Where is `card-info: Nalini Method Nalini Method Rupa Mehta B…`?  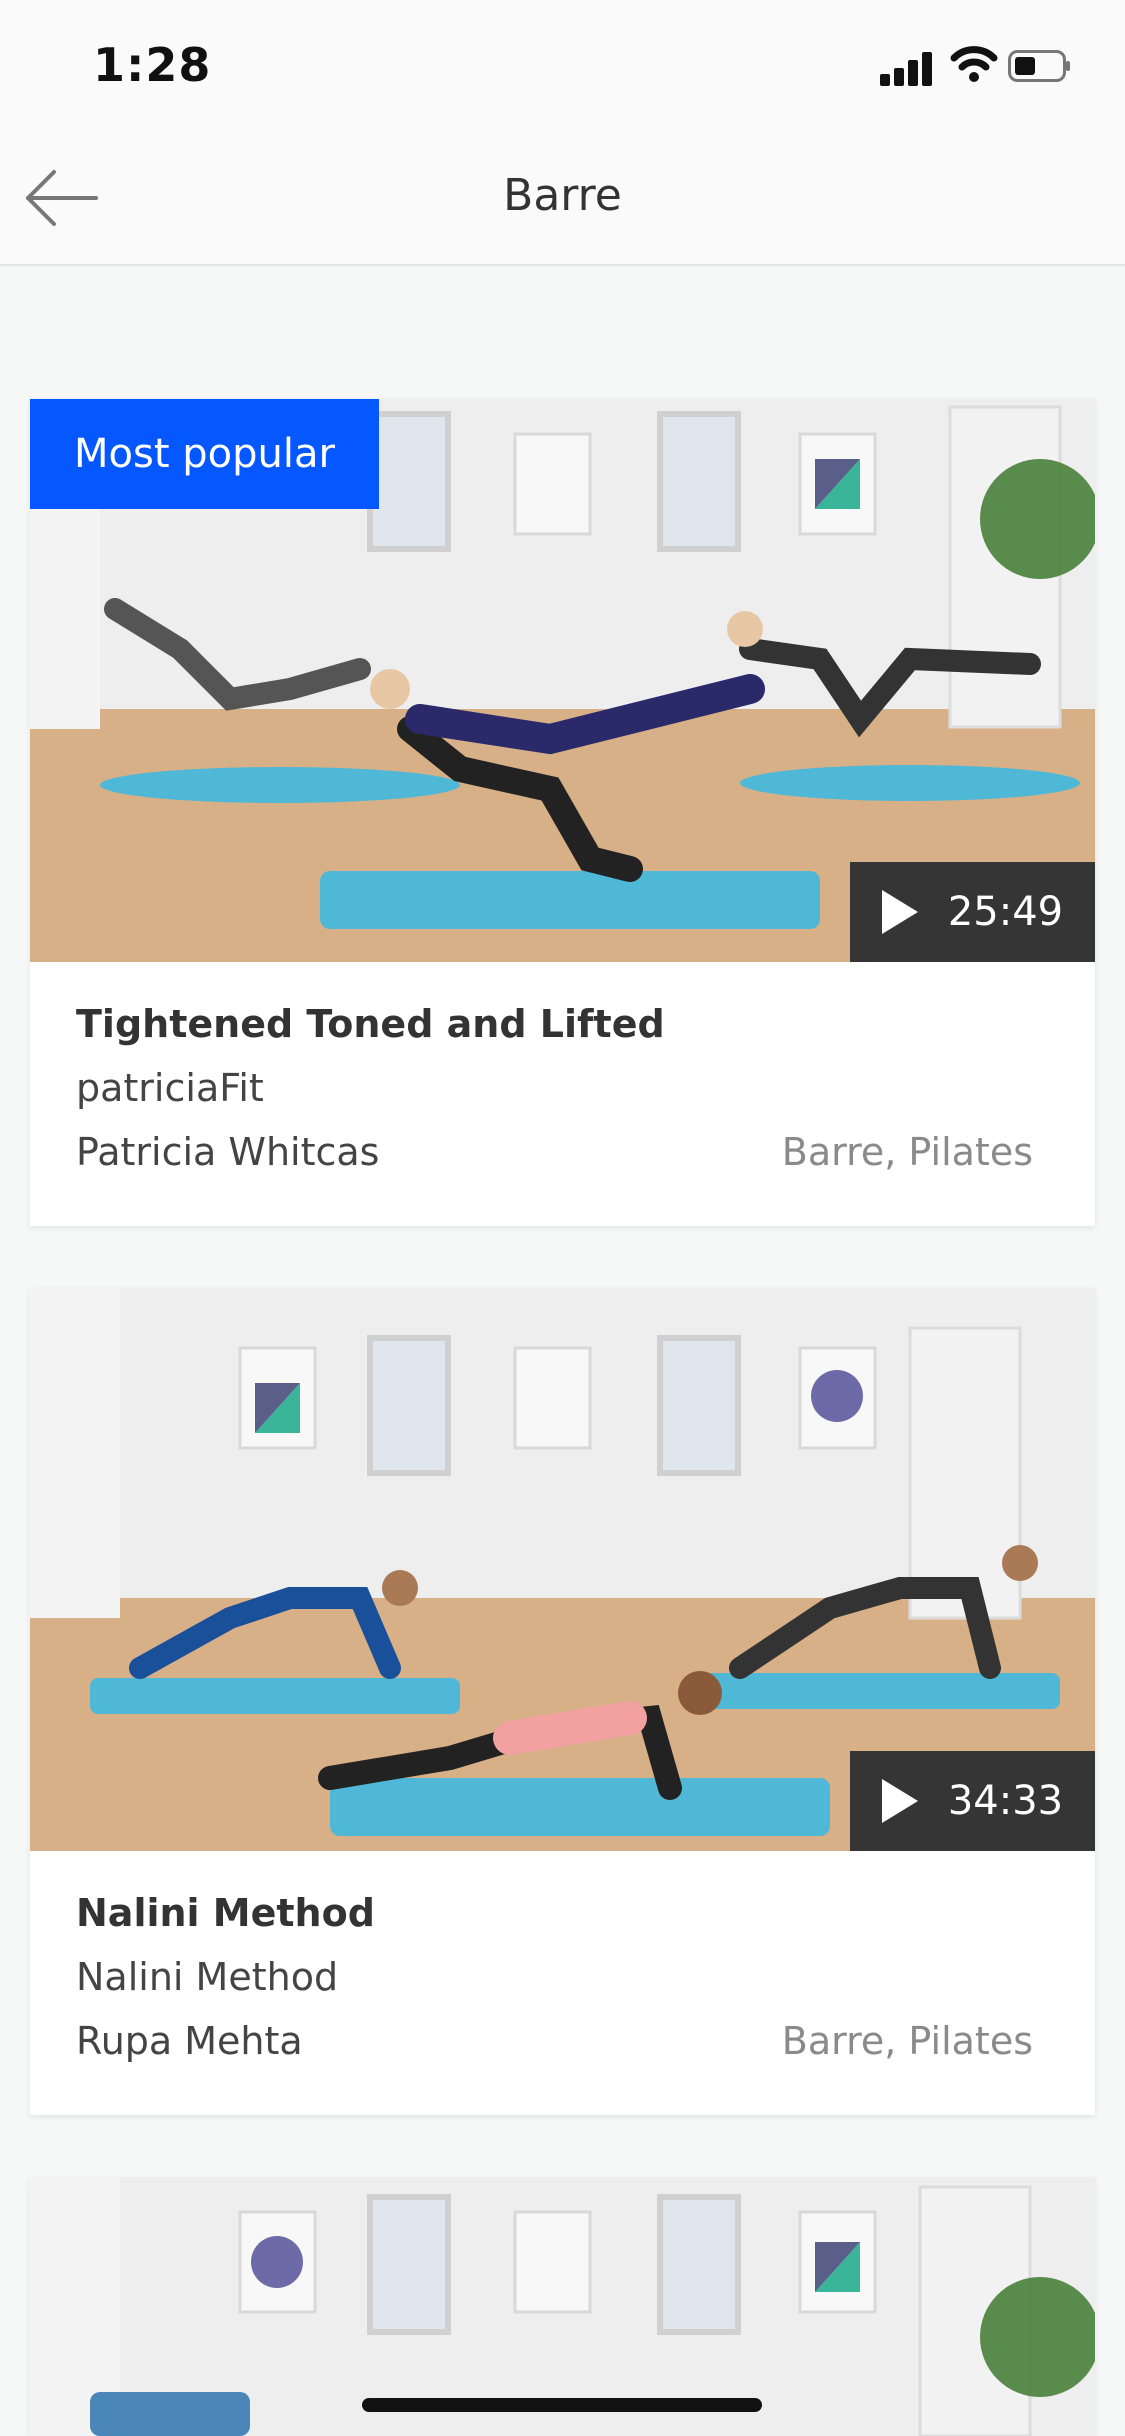
card-info: Nalini Method Nalini Method Rupa Mehta B… is located at coordinates (562, 1983).